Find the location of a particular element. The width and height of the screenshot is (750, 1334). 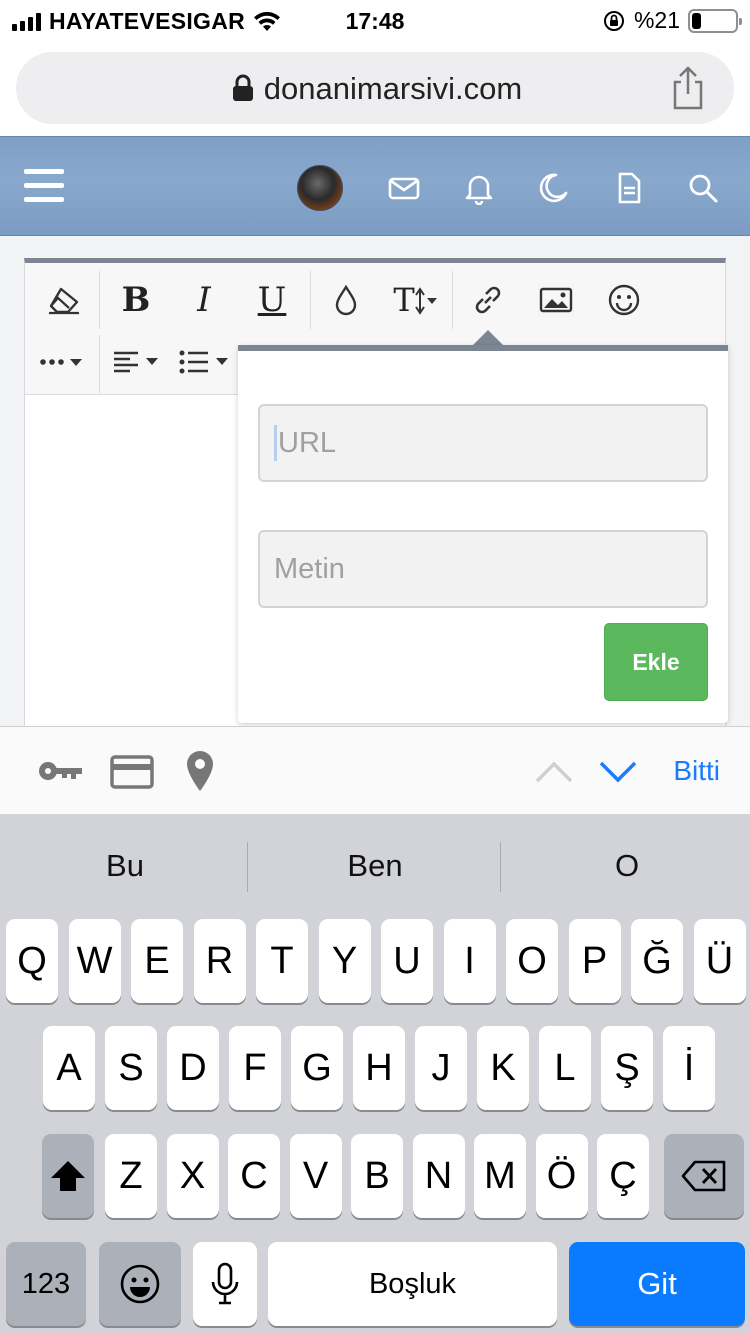

key-v: V is located at coordinates (315, 1176).